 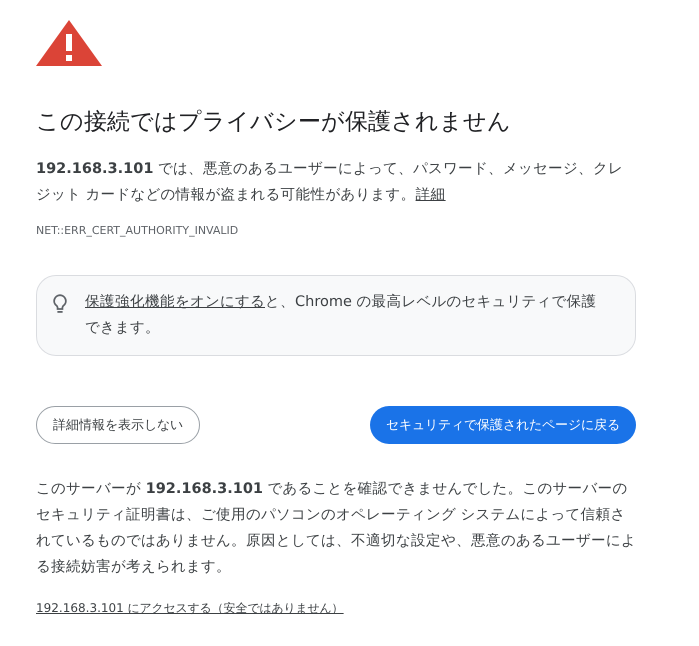 I want to click on lightbulb-icon, so click(x=60, y=304).